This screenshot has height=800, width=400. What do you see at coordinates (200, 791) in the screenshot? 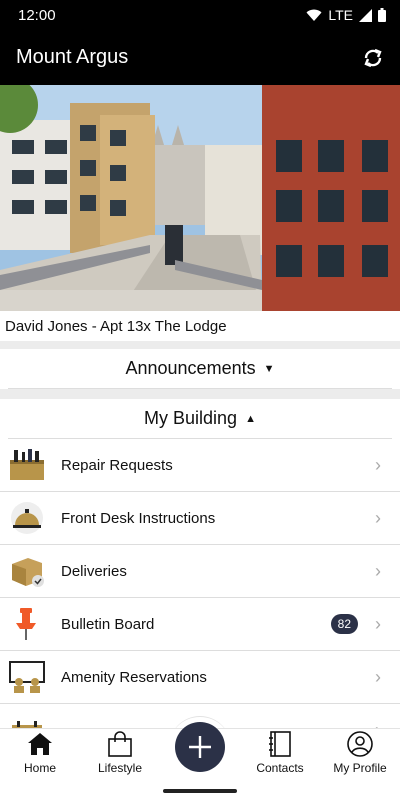
I see `home-gesture-handle` at bounding box center [200, 791].